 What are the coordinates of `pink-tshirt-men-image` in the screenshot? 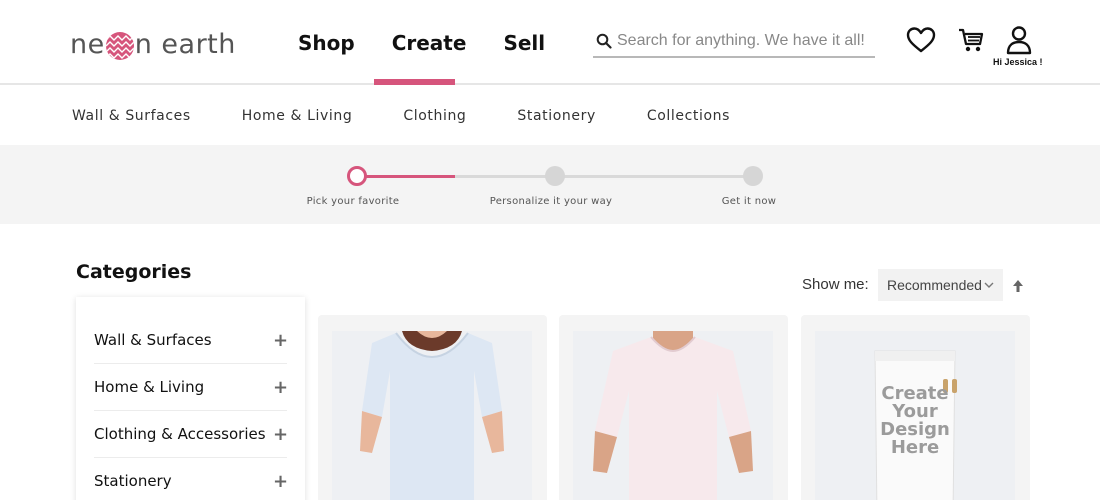 It's located at (673, 415).